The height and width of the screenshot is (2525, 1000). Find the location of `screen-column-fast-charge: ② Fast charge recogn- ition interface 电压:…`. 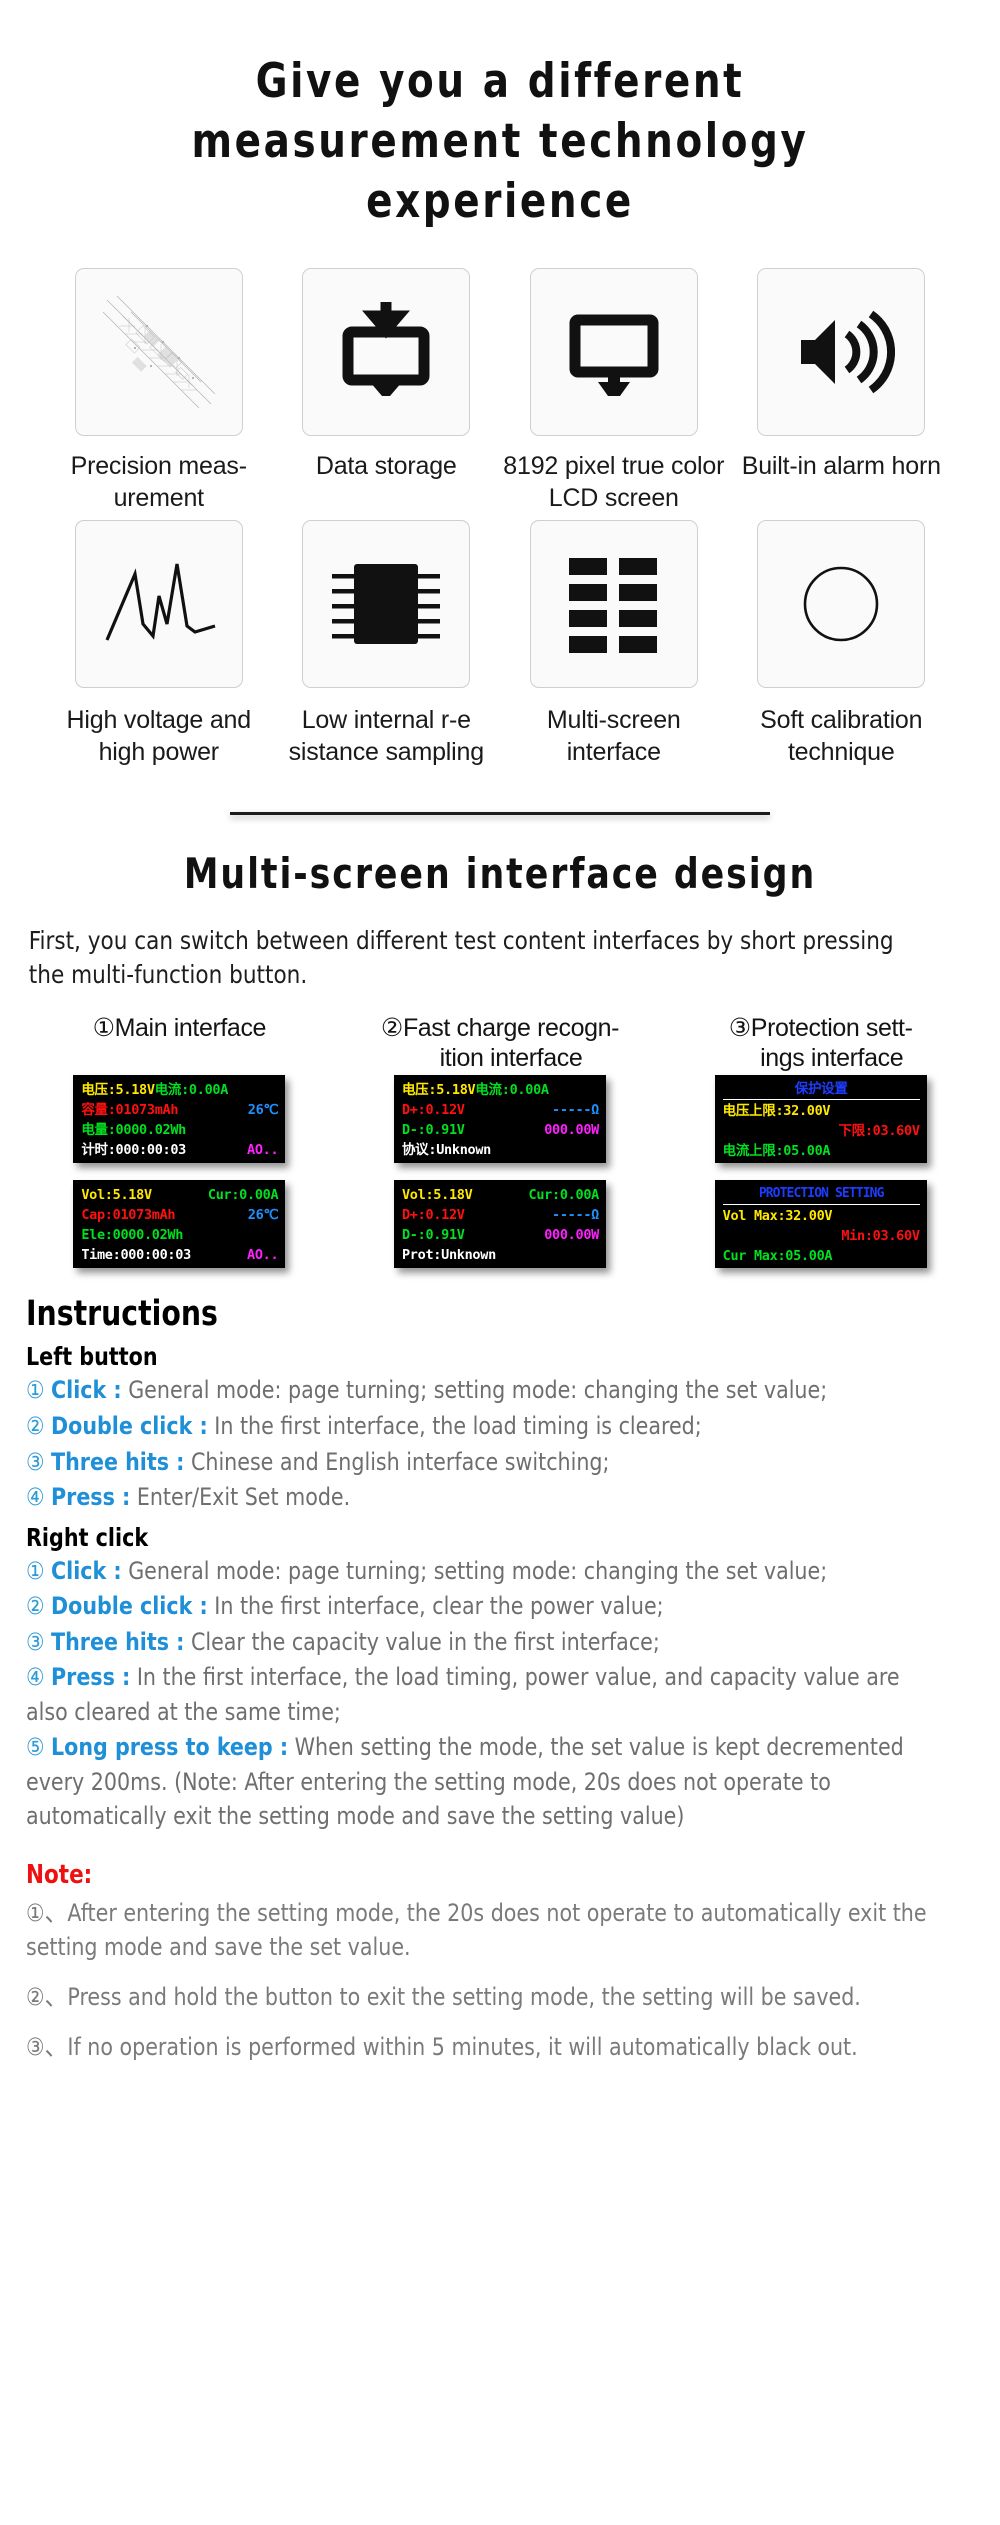

screen-column-fast-charge: ② Fast charge recogn- ition interface 电压:… is located at coordinates (500, 1141).